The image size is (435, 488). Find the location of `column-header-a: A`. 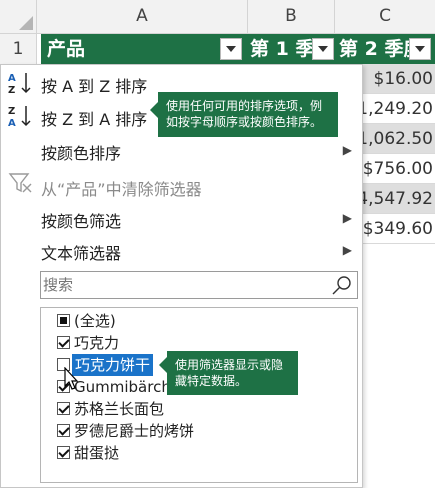

column-header-a: A is located at coordinates (142, 17).